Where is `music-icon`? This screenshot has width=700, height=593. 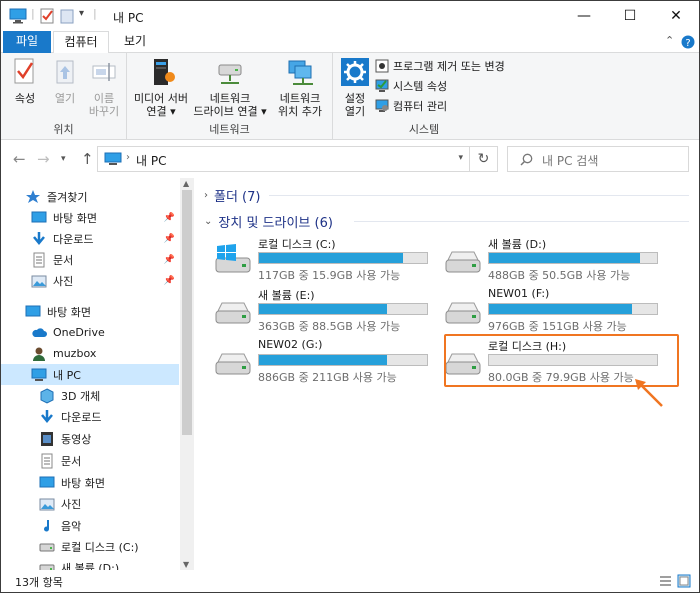 music-icon is located at coordinates (47, 525).